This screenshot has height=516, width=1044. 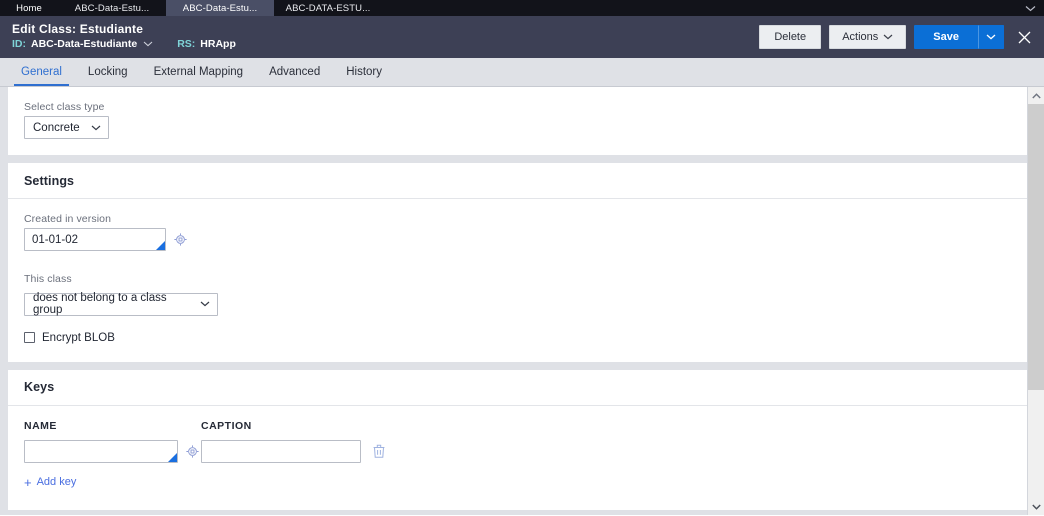 What do you see at coordinates (860, 37) in the screenshot?
I see `actions-button-label: Actions` at bounding box center [860, 37].